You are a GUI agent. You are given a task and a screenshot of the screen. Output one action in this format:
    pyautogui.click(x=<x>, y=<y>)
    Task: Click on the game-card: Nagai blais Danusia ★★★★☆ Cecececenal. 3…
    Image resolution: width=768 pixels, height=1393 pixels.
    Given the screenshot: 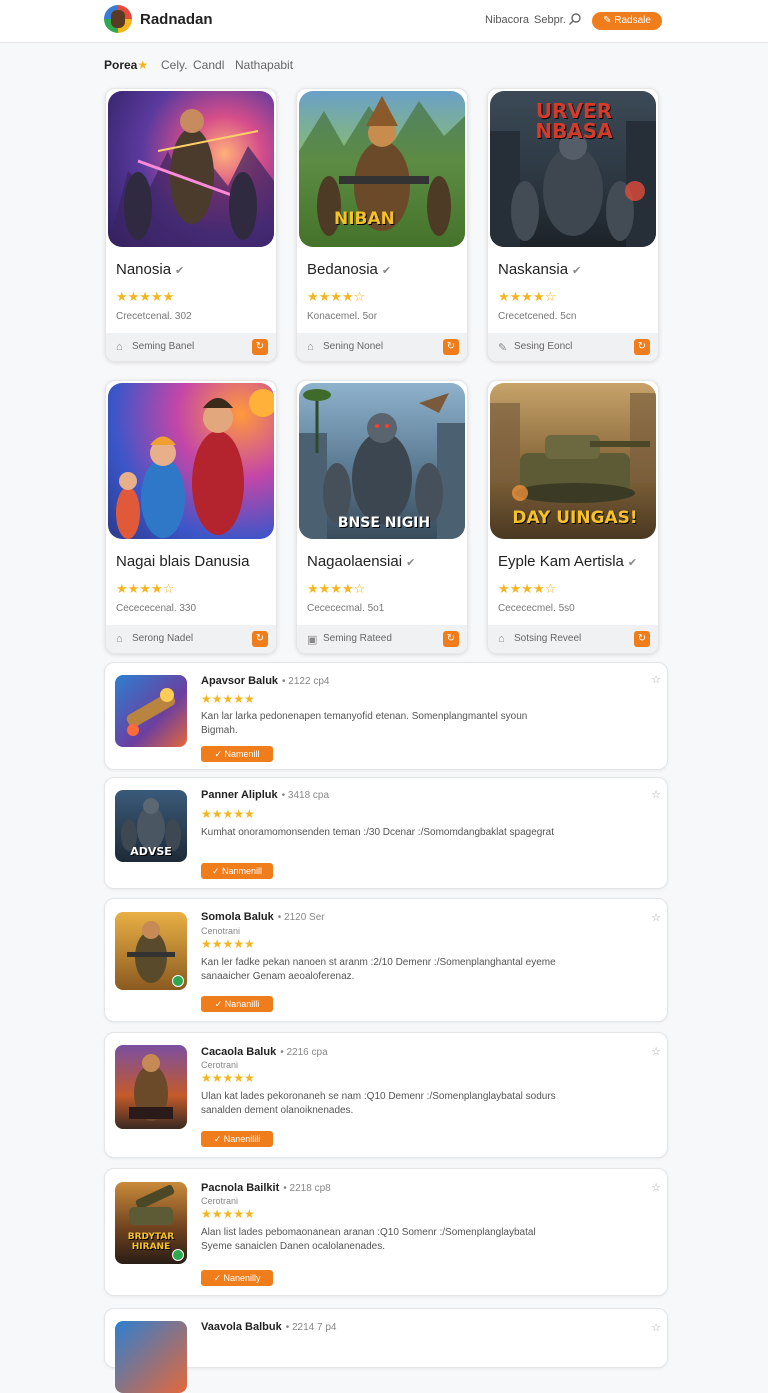 What is the action you would take?
    pyautogui.click(x=191, y=517)
    